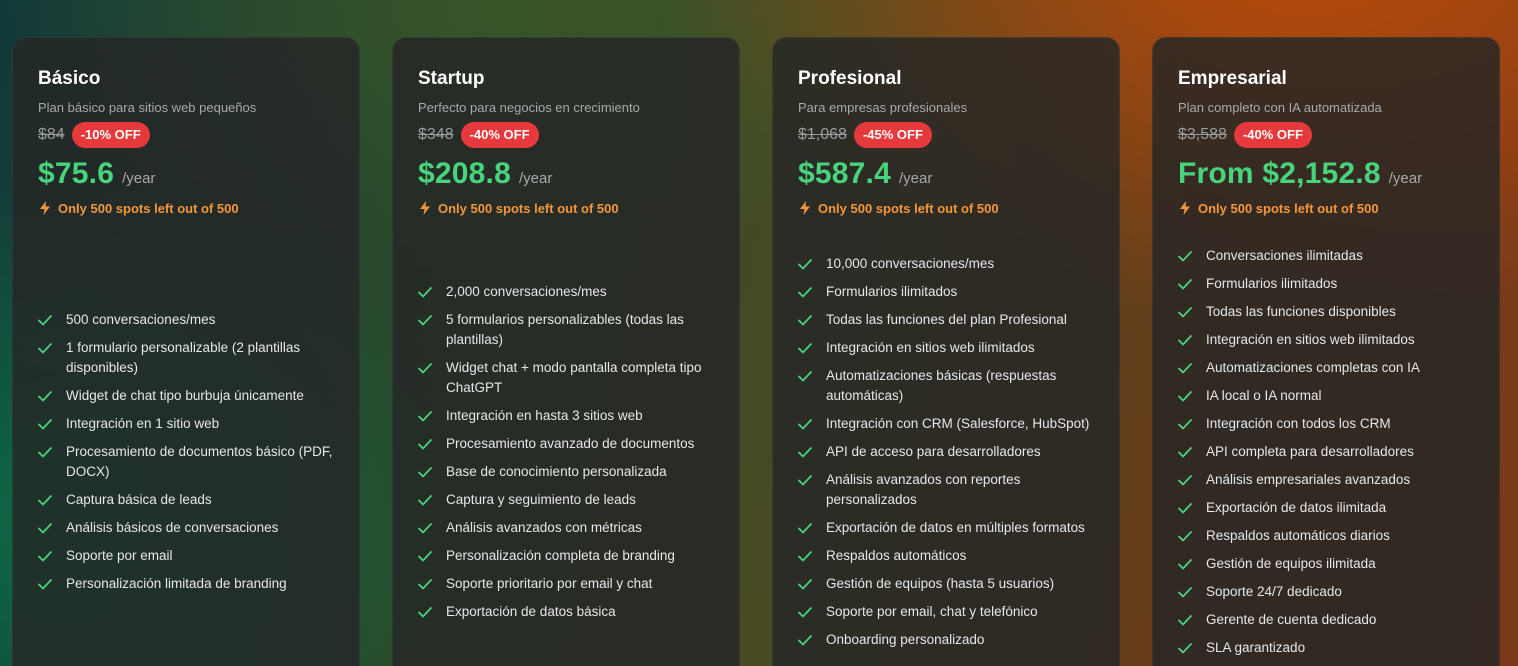  What do you see at coordinates (1326, 564) in the screenshot?
I see `feature-item: Gestión de equipos ilimitada` at bounding box center [1326, 564].